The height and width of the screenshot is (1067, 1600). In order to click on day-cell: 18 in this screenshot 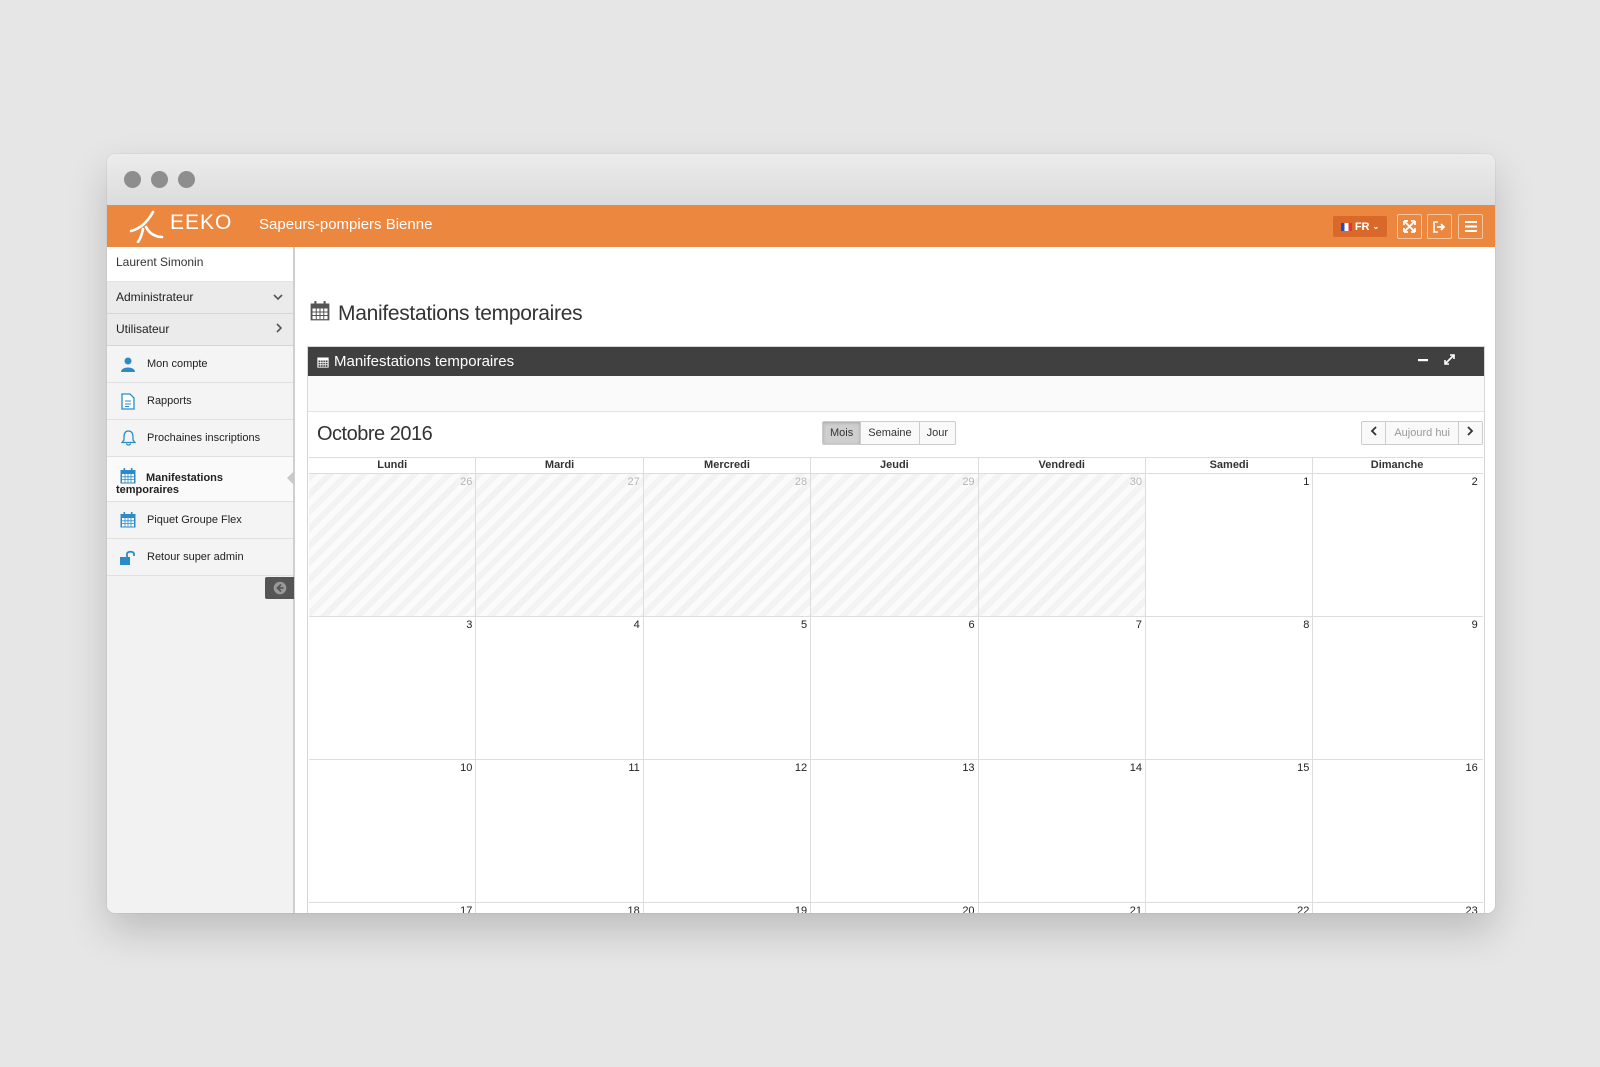, I will do `click(560, 908)`.